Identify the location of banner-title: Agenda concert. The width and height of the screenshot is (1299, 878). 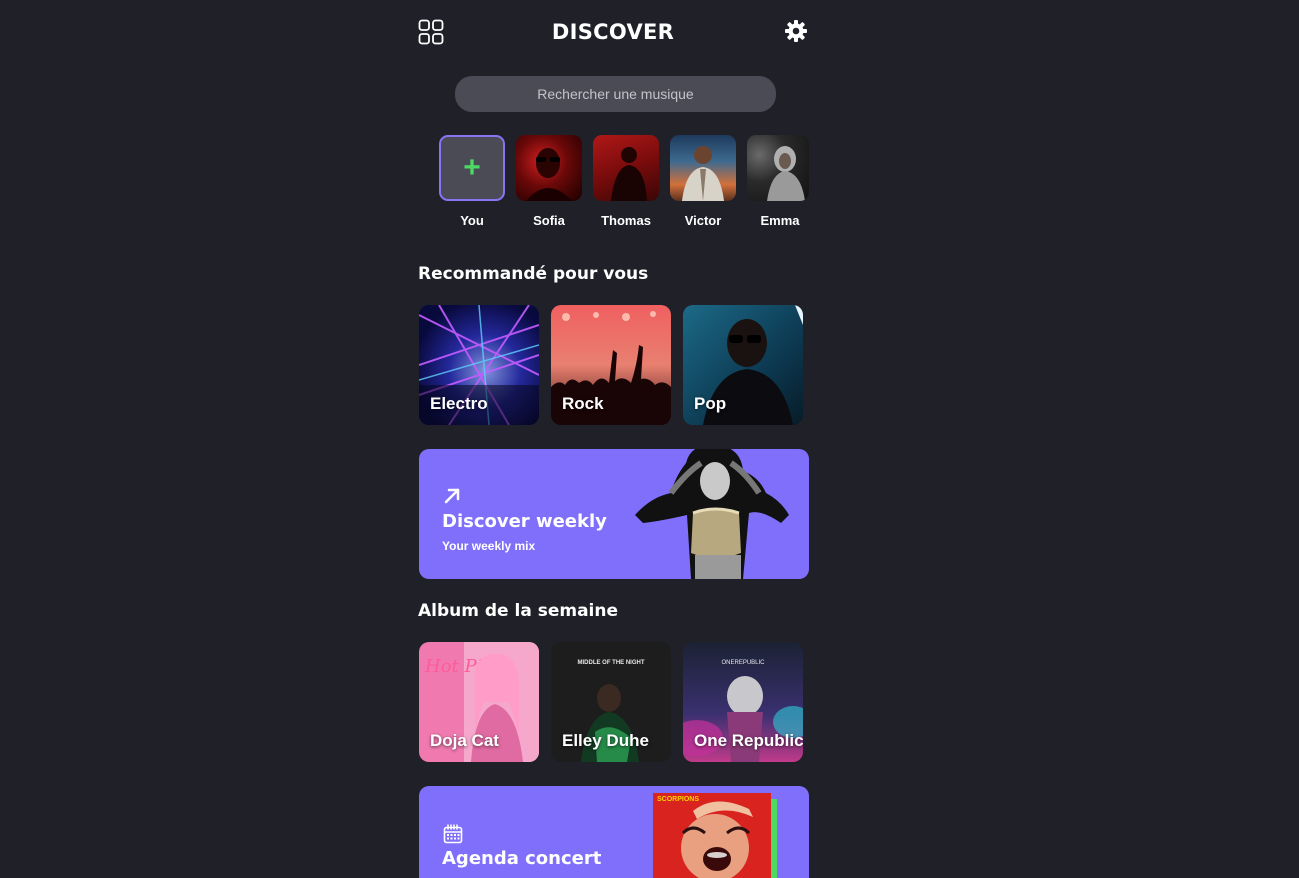
(522, 858).